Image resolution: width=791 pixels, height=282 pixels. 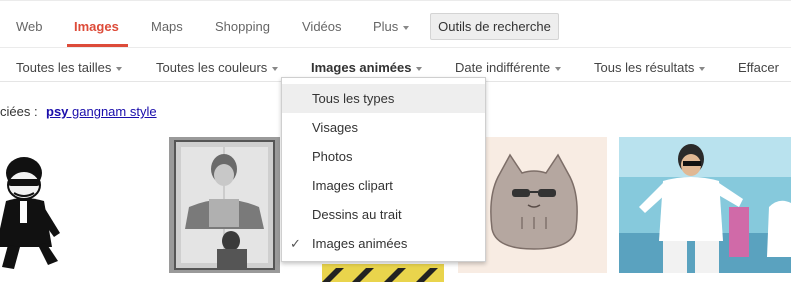 I want to click on related-searches-label: ciées :, so click(x=19, y=111).